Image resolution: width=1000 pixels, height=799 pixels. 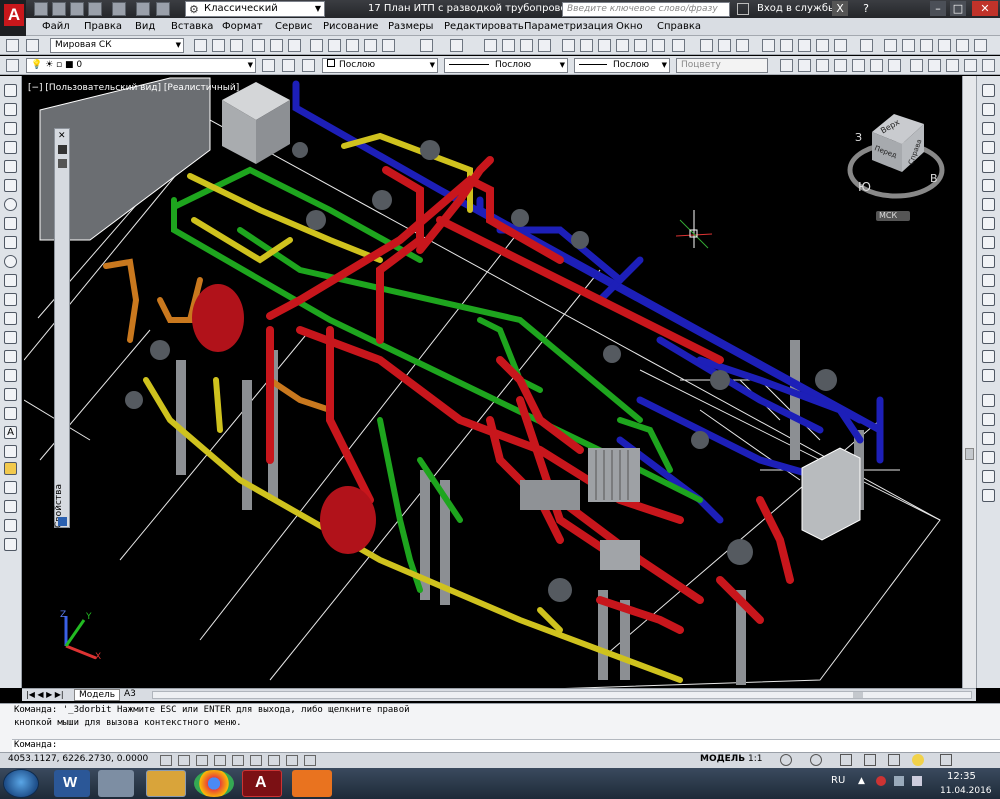 I want to click on cut-icon, so click(x=316, y=45).